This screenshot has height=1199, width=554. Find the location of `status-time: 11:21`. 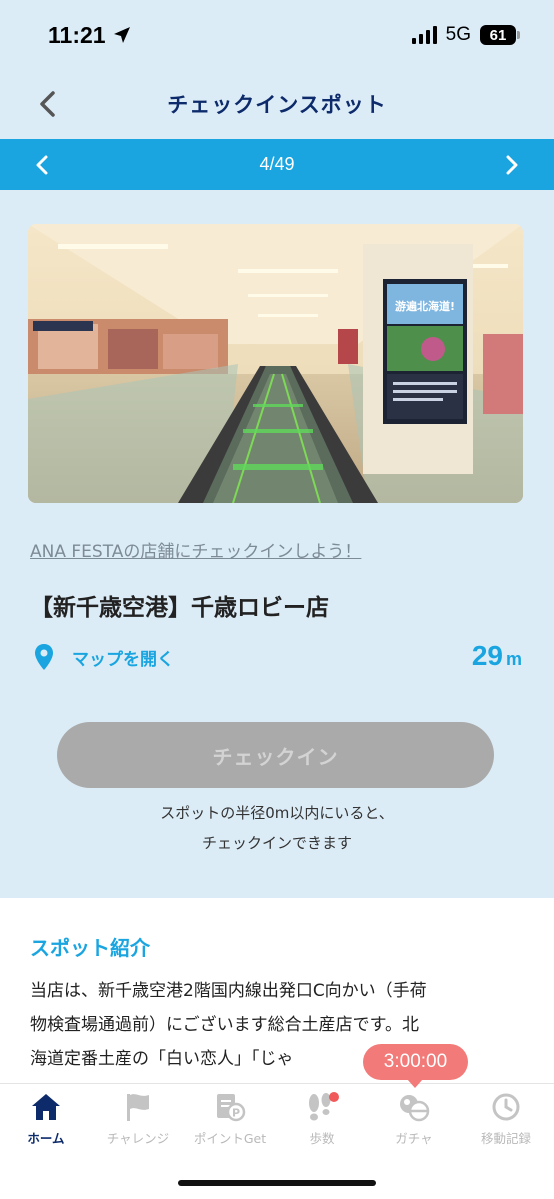

status-time: 11:21 is located at coordinates (90, 35).